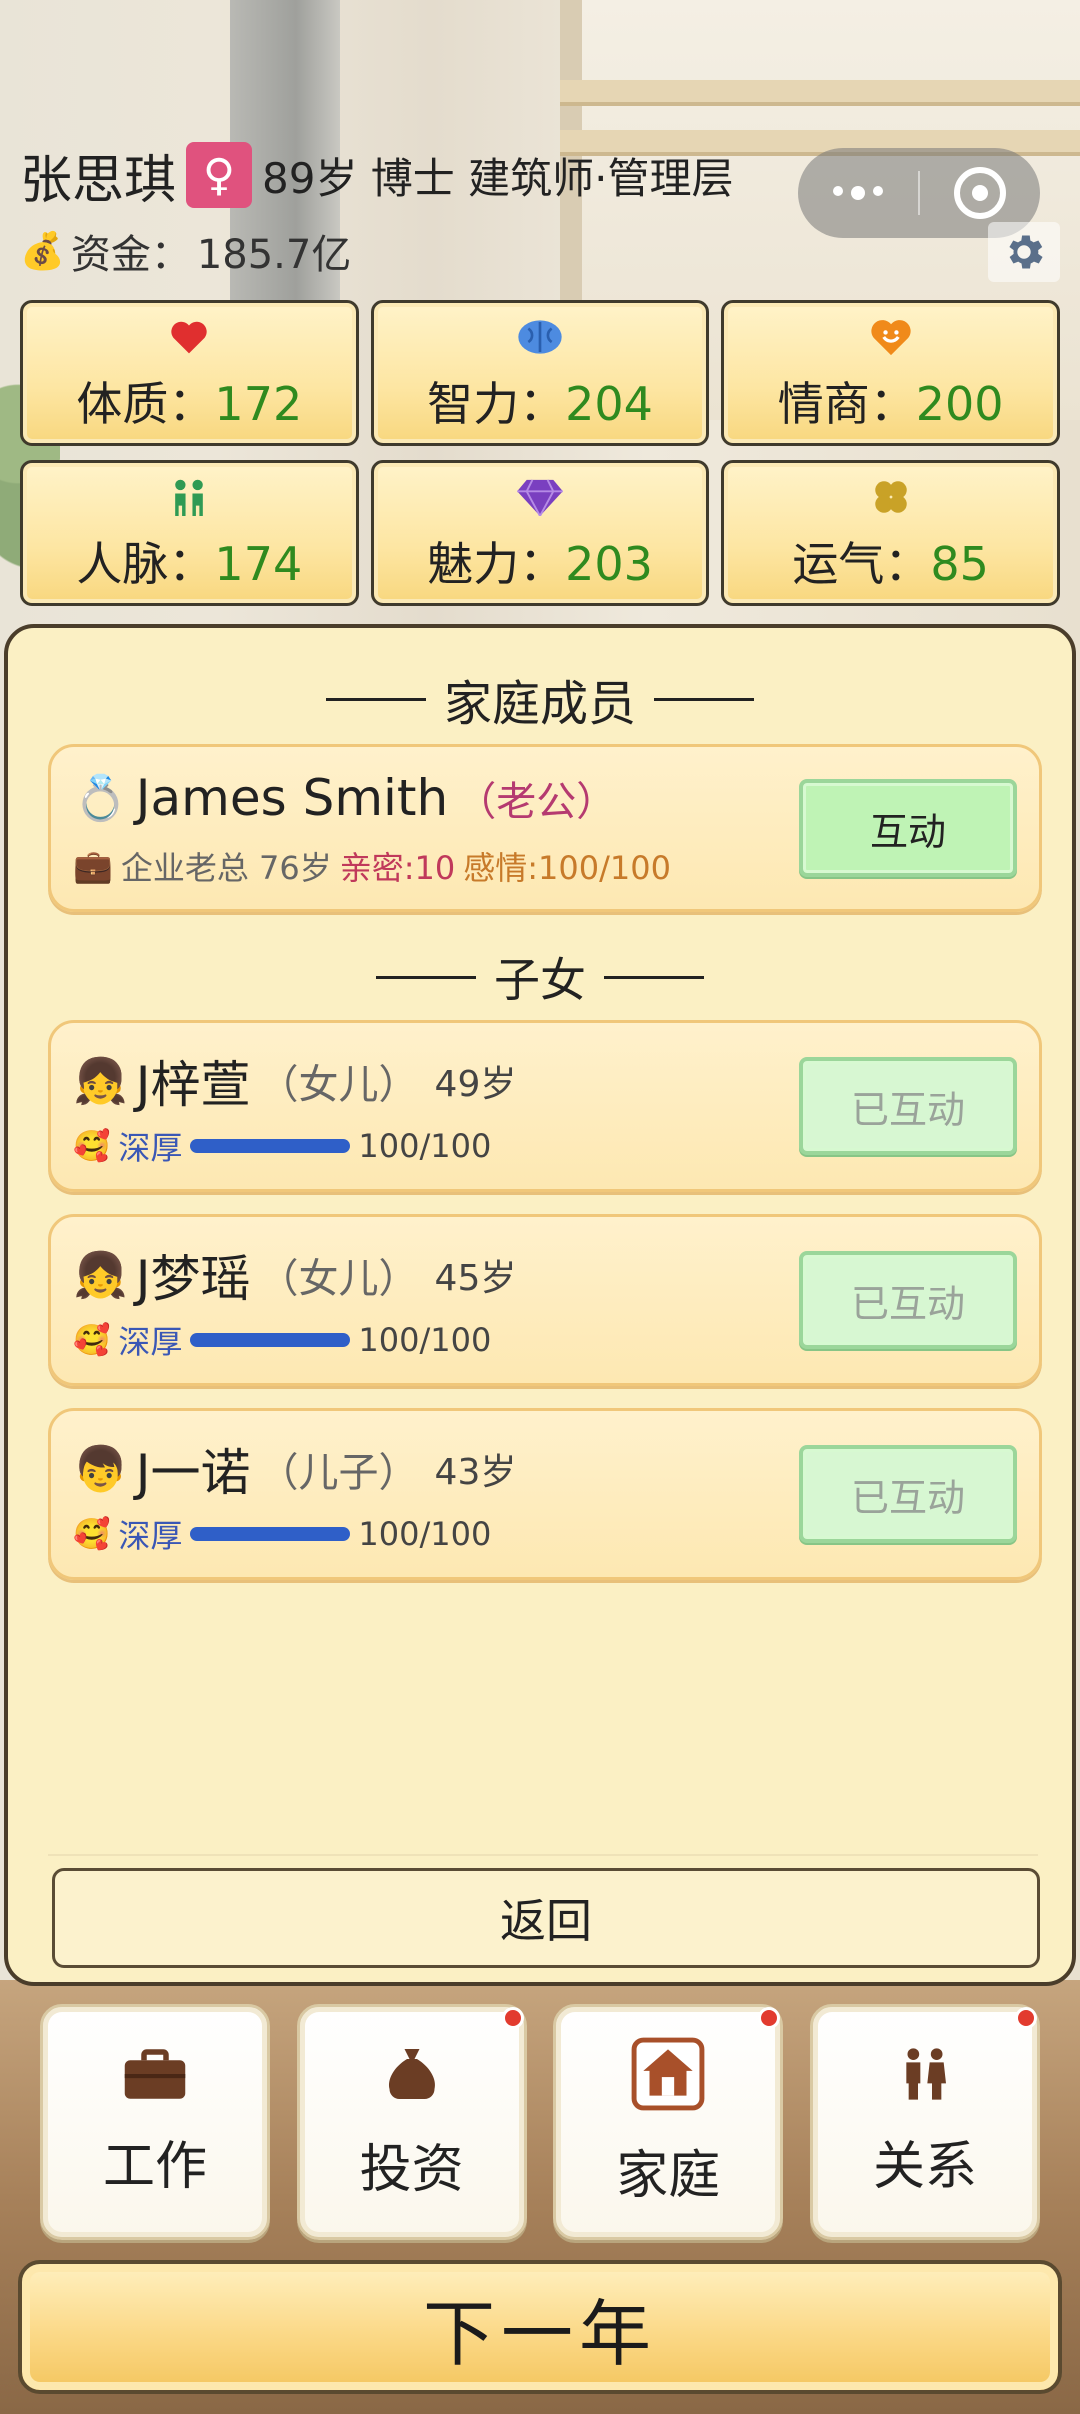 This screenshot has height=2414, width=1080. Describe the element at coordinates (980, 193) in the screenshot. I see `close-miniprogram-icon` at that location.